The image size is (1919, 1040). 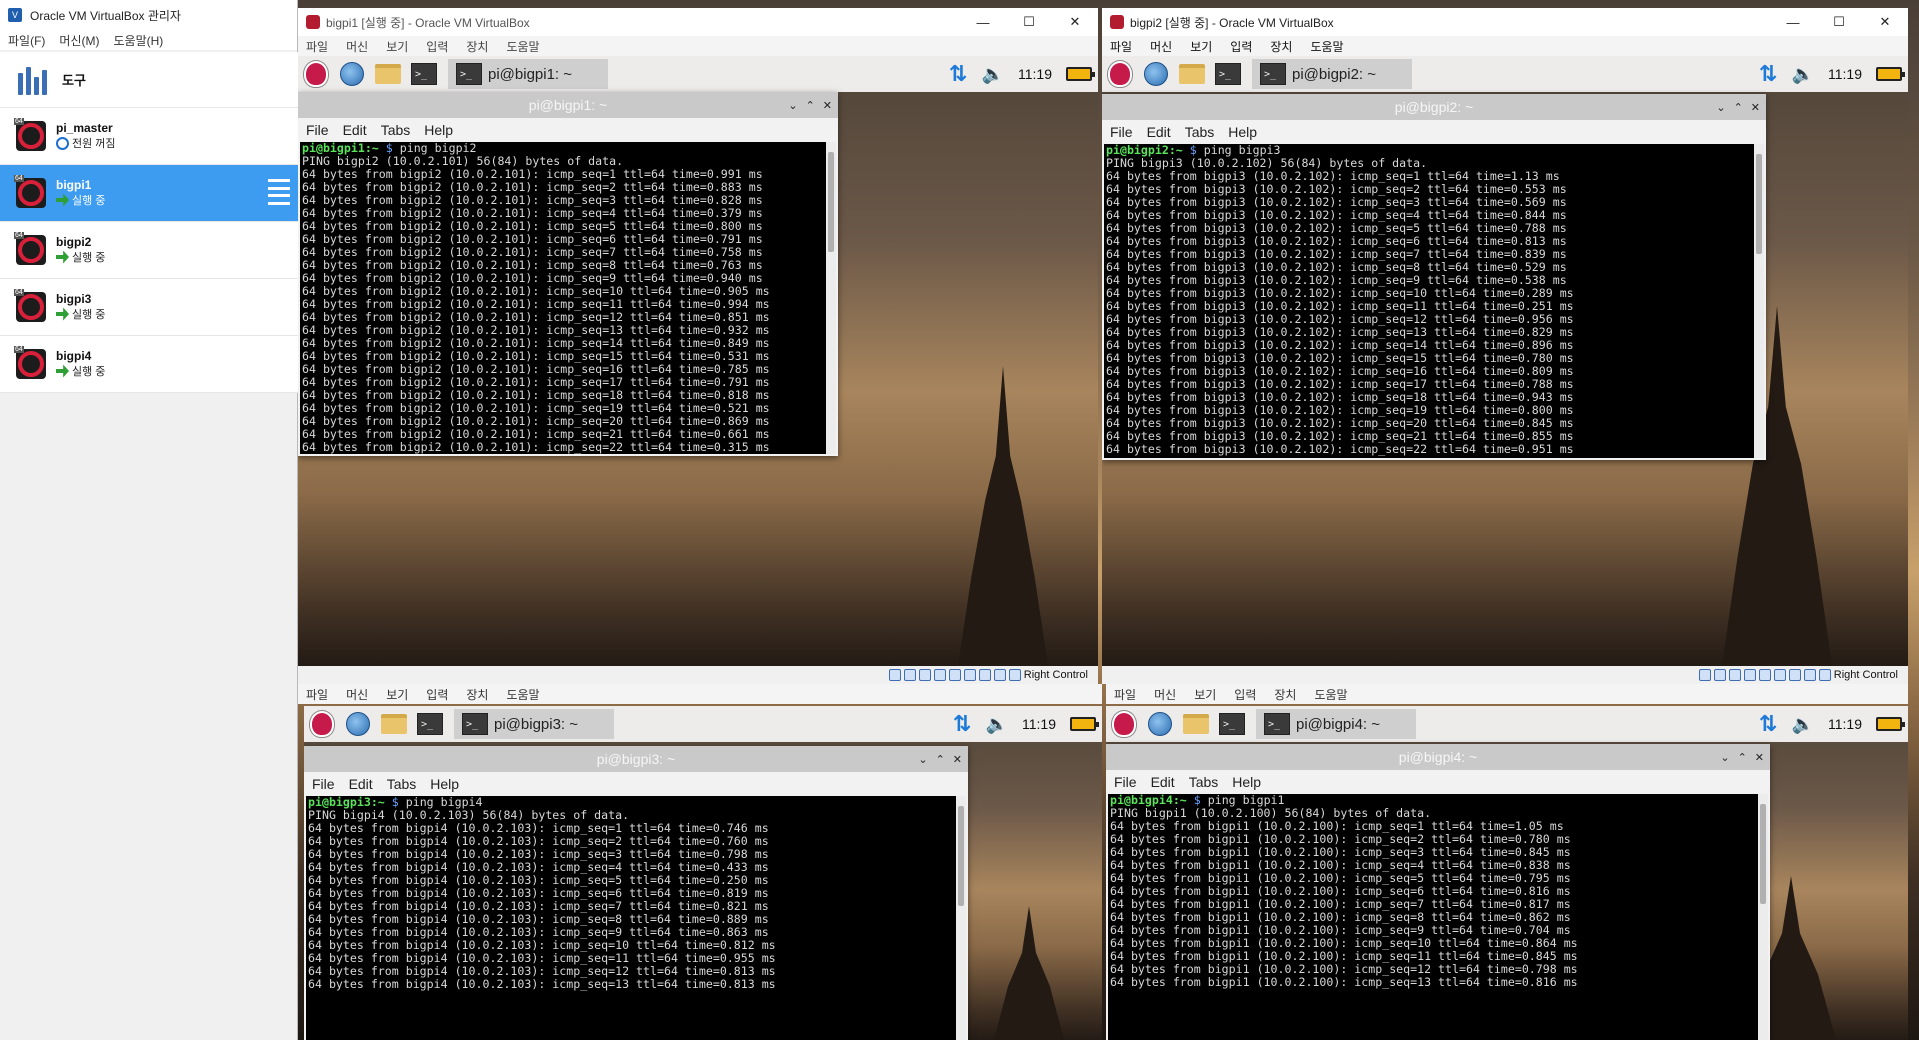 What do you see at coordinates (149, 193) in the screenshot?
I see `vm-item-bigpi1: 64 bigpi1 실행 중` at bounding box center [149, 193].